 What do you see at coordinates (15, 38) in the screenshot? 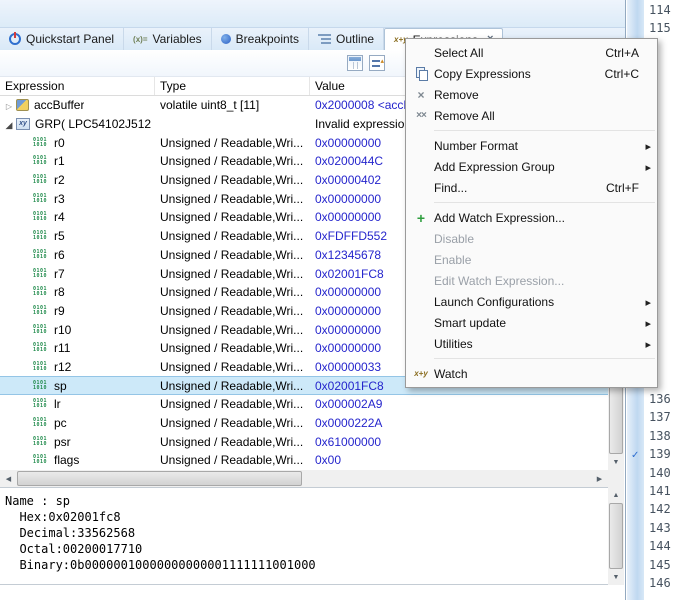
I see `quickstart-icon` at bounding box center [15, 38].